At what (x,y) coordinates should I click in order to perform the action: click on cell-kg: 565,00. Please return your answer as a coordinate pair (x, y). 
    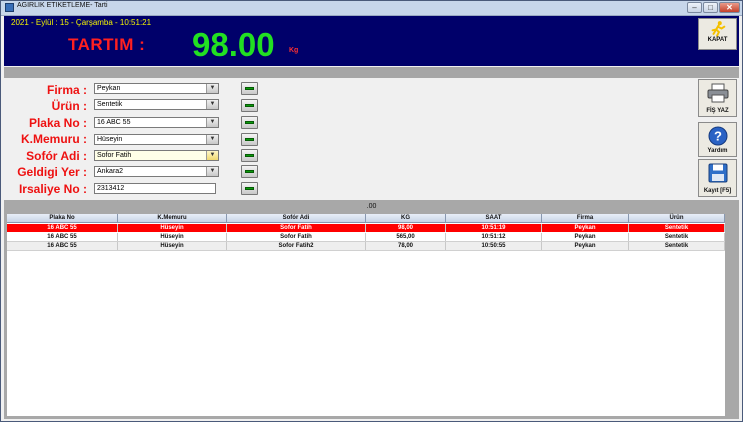
    Looking at the image, I should click on (406, 237).